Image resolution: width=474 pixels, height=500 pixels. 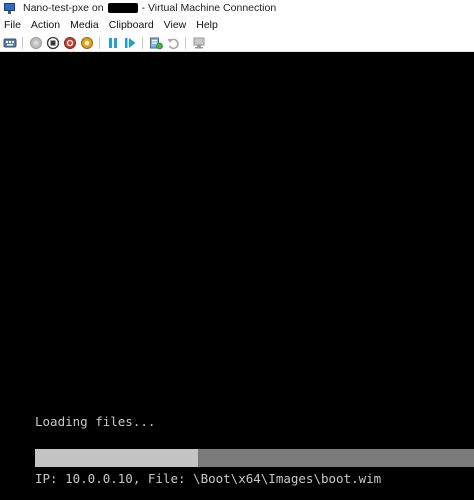 I want to click on resume-button, so click(x=130, y=43).